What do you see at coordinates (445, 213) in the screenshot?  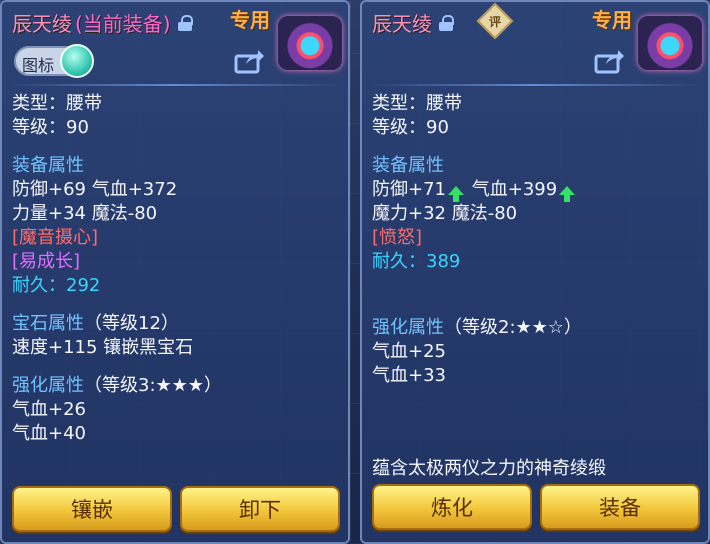 I see `attribute-line: 魔力+32 魔法-80` at bounding box center [445, 213].